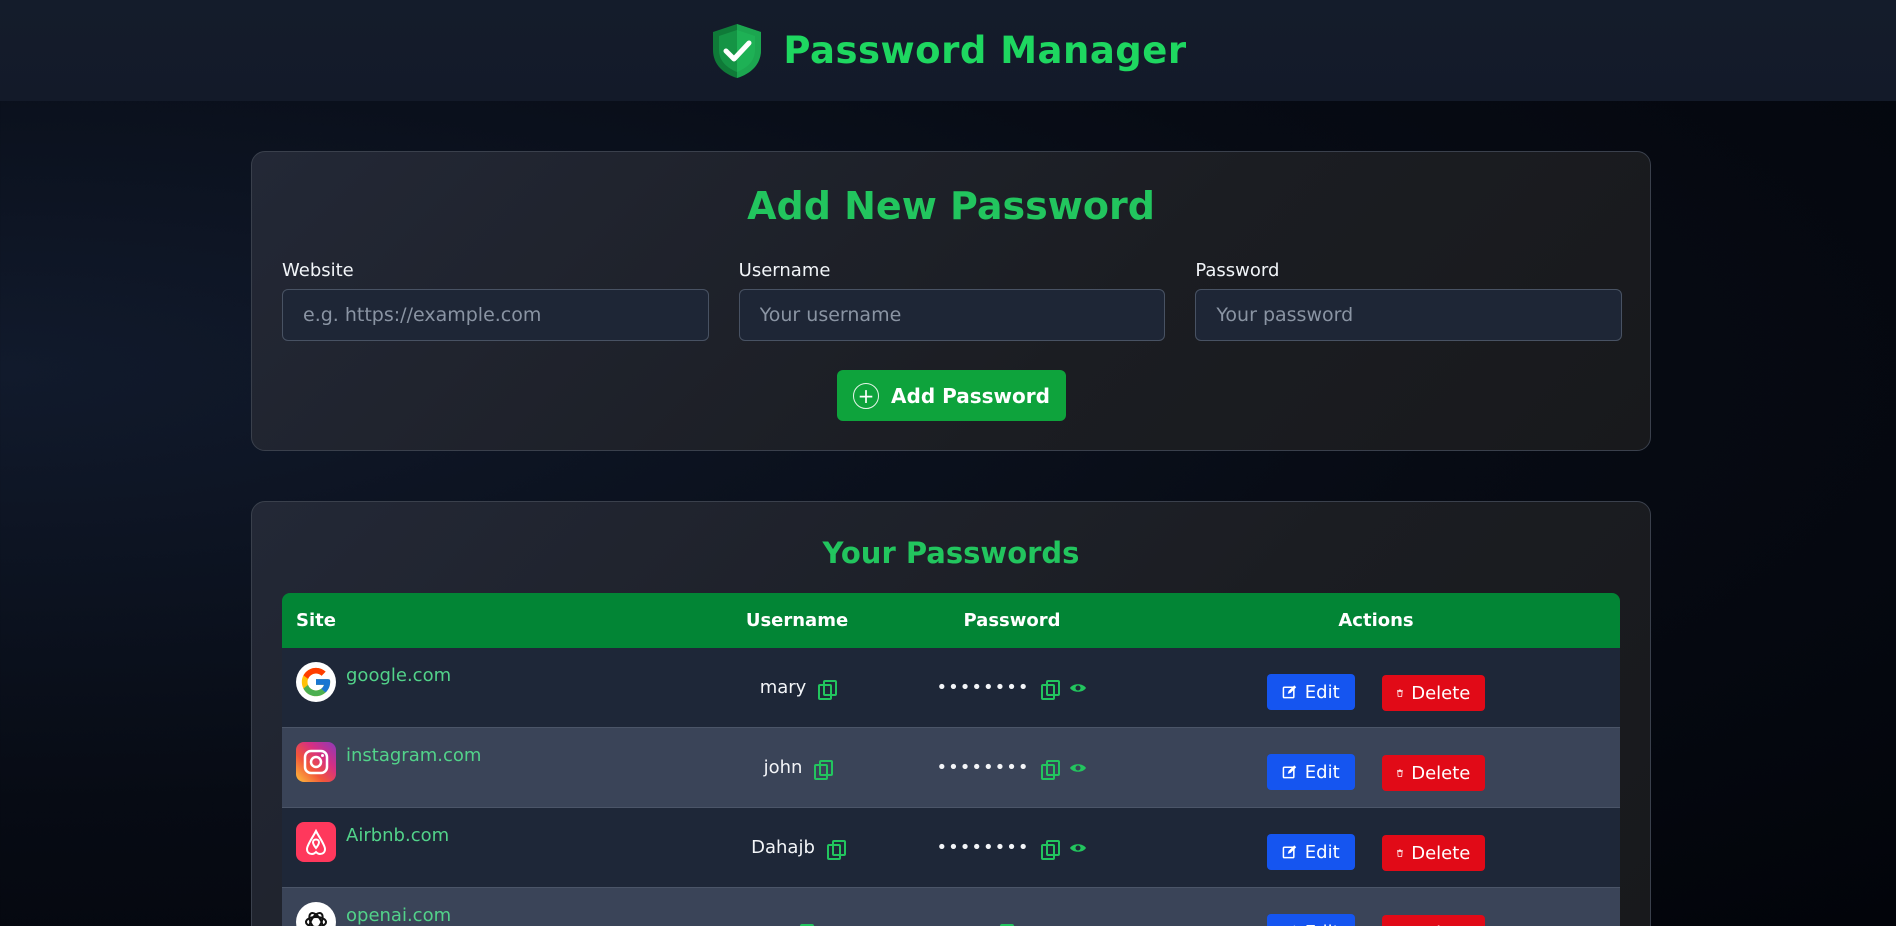 The height and width of the screenshot is (926, 1896). I want to click on site-cell: google.com, so click(492, 688).